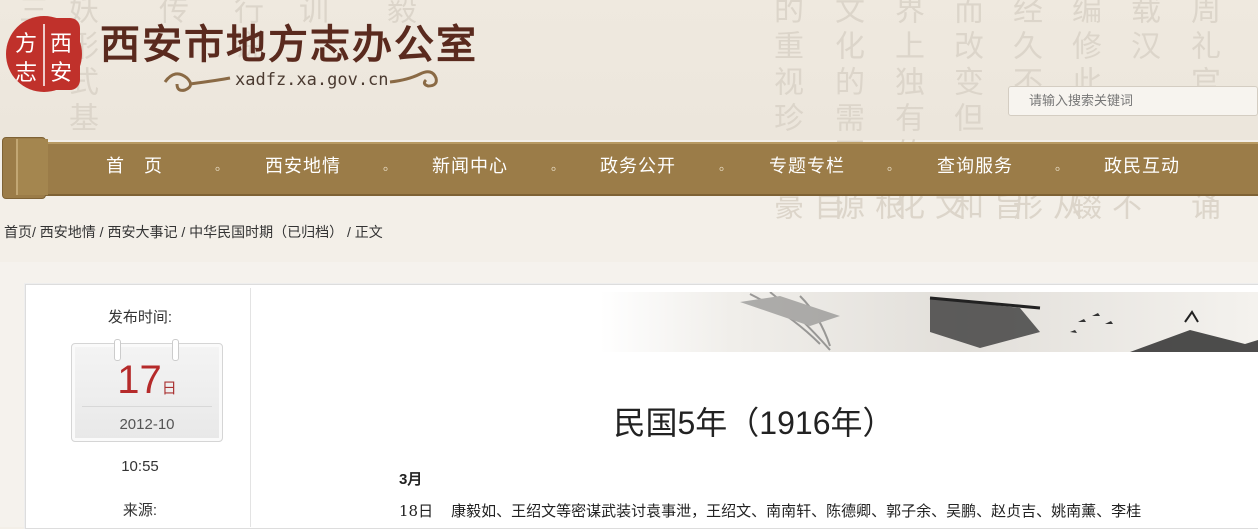 Image resolution: width=1258 pixels, height=529 pixels. Describe the element at coordinates (1133, 101) in the screenshot. I see `search-input: 请输入搜索关键词` at that location.